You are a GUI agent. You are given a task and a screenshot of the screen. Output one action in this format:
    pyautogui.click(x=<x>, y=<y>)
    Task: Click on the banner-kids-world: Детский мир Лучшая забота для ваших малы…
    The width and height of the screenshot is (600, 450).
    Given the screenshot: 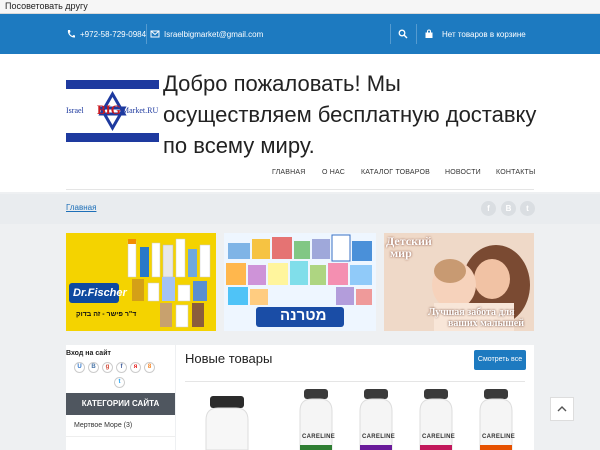 What is the action you would take?
    pyautogui.click(x=459, y=282)
    